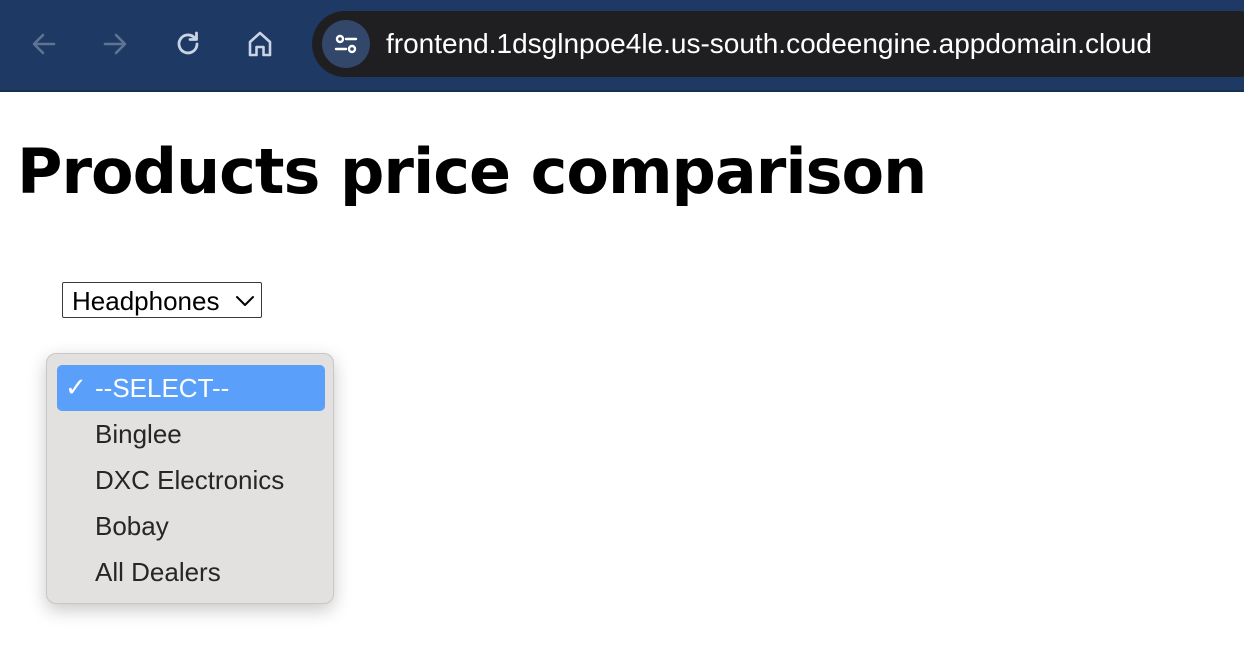 This screenshot has width=1244, height=652. I want to click on back-arrow-icon, so click(44, 44).